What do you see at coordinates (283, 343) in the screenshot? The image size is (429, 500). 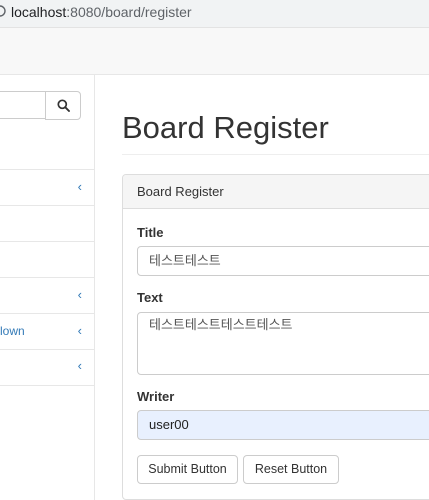 I see `text-textarea: 테스트테스트테스트테스트` at bounding box center [283, 343].